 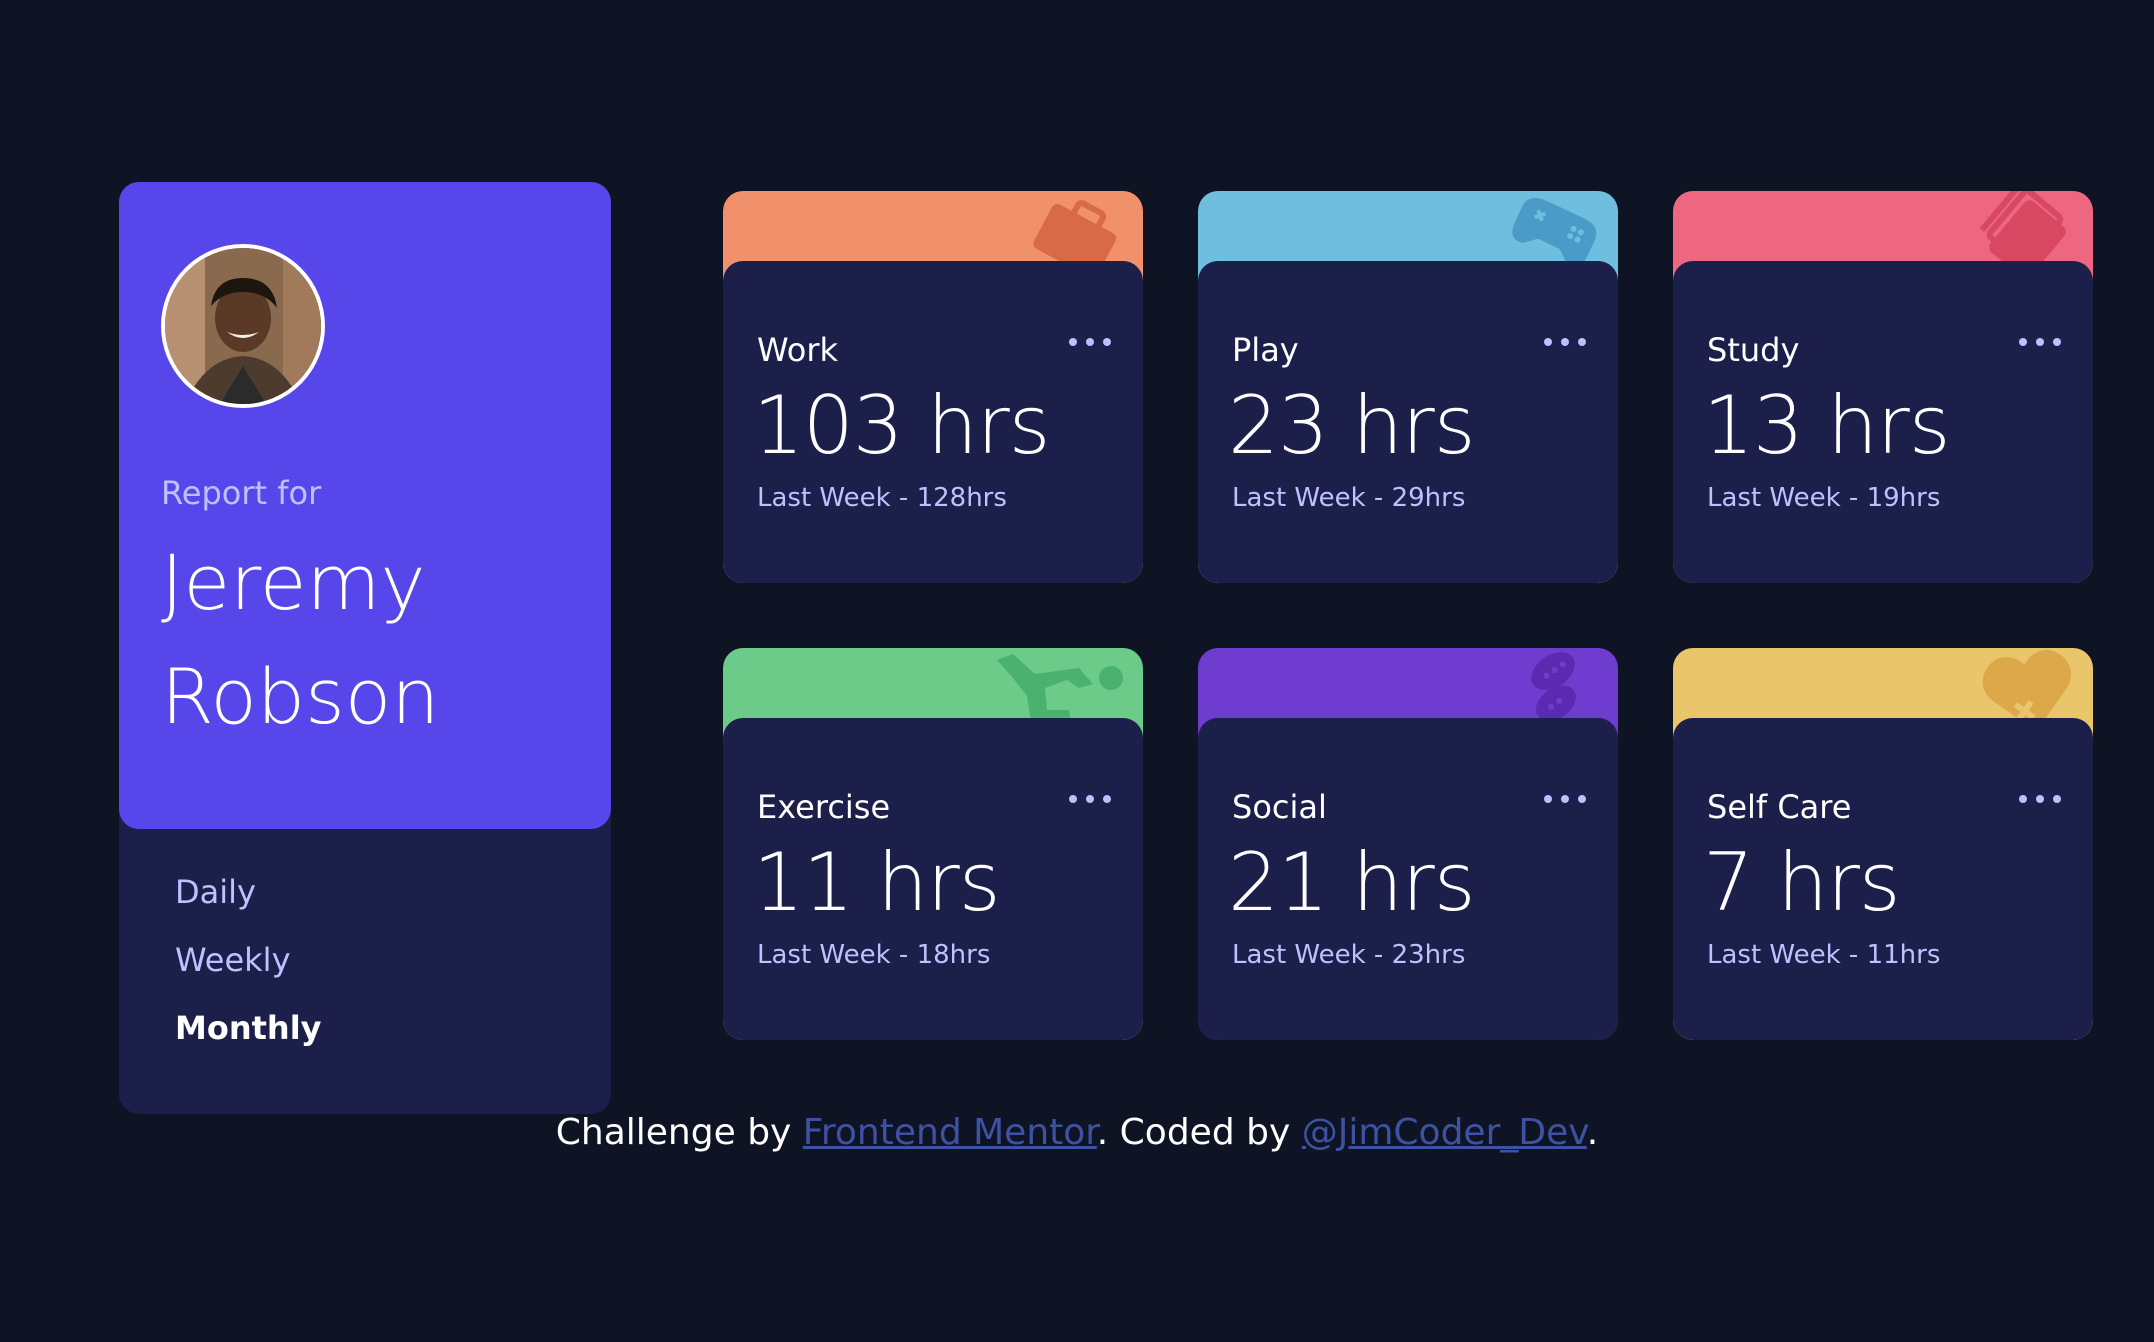 I want to click on activity-card-play: Play 23 hrs Last Week - 29hrs, so click(x=1408, y=387).